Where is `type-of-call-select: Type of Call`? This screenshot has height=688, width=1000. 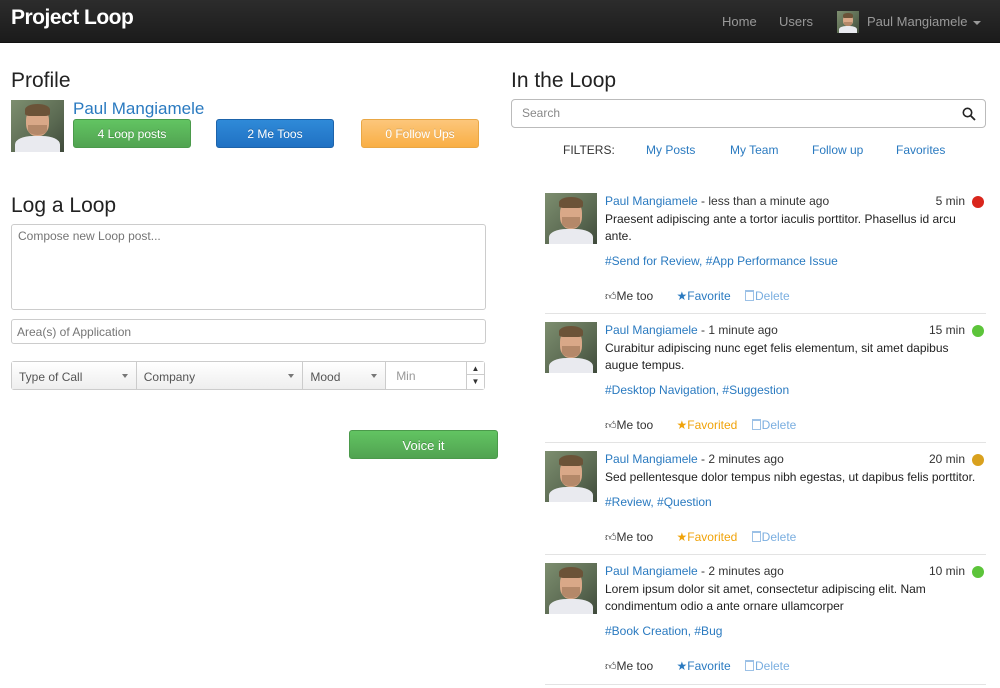 type-of-call-select: Type of Call is located at coordinates (74, 375).